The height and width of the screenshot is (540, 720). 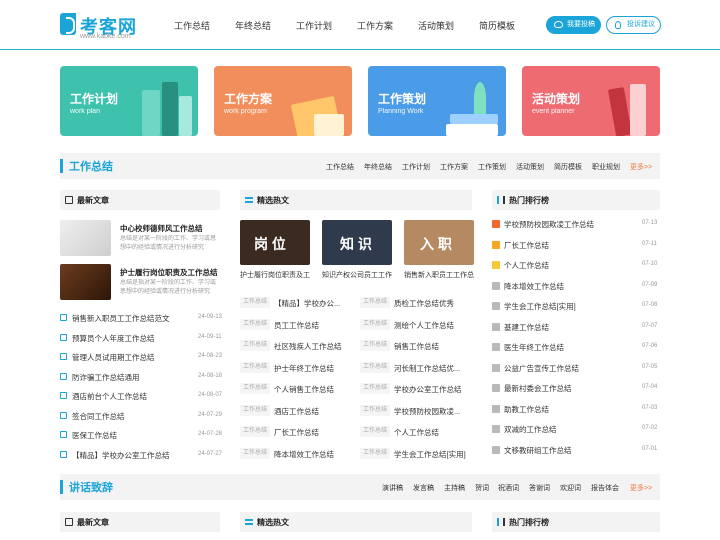 I want to click on featured-title: 中心校师德师风工作总结, so click(x=170, y=228).